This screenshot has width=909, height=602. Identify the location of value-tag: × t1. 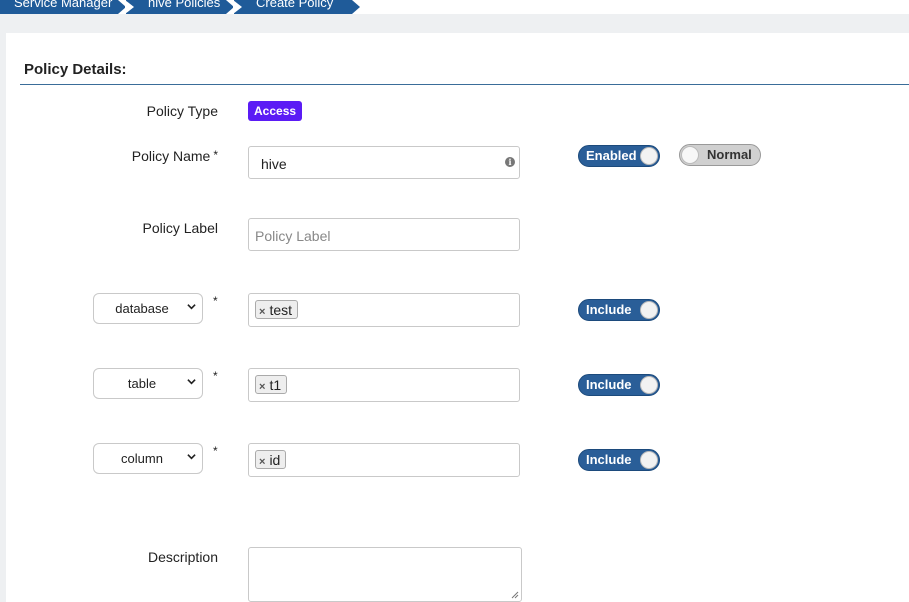
(271, 384).